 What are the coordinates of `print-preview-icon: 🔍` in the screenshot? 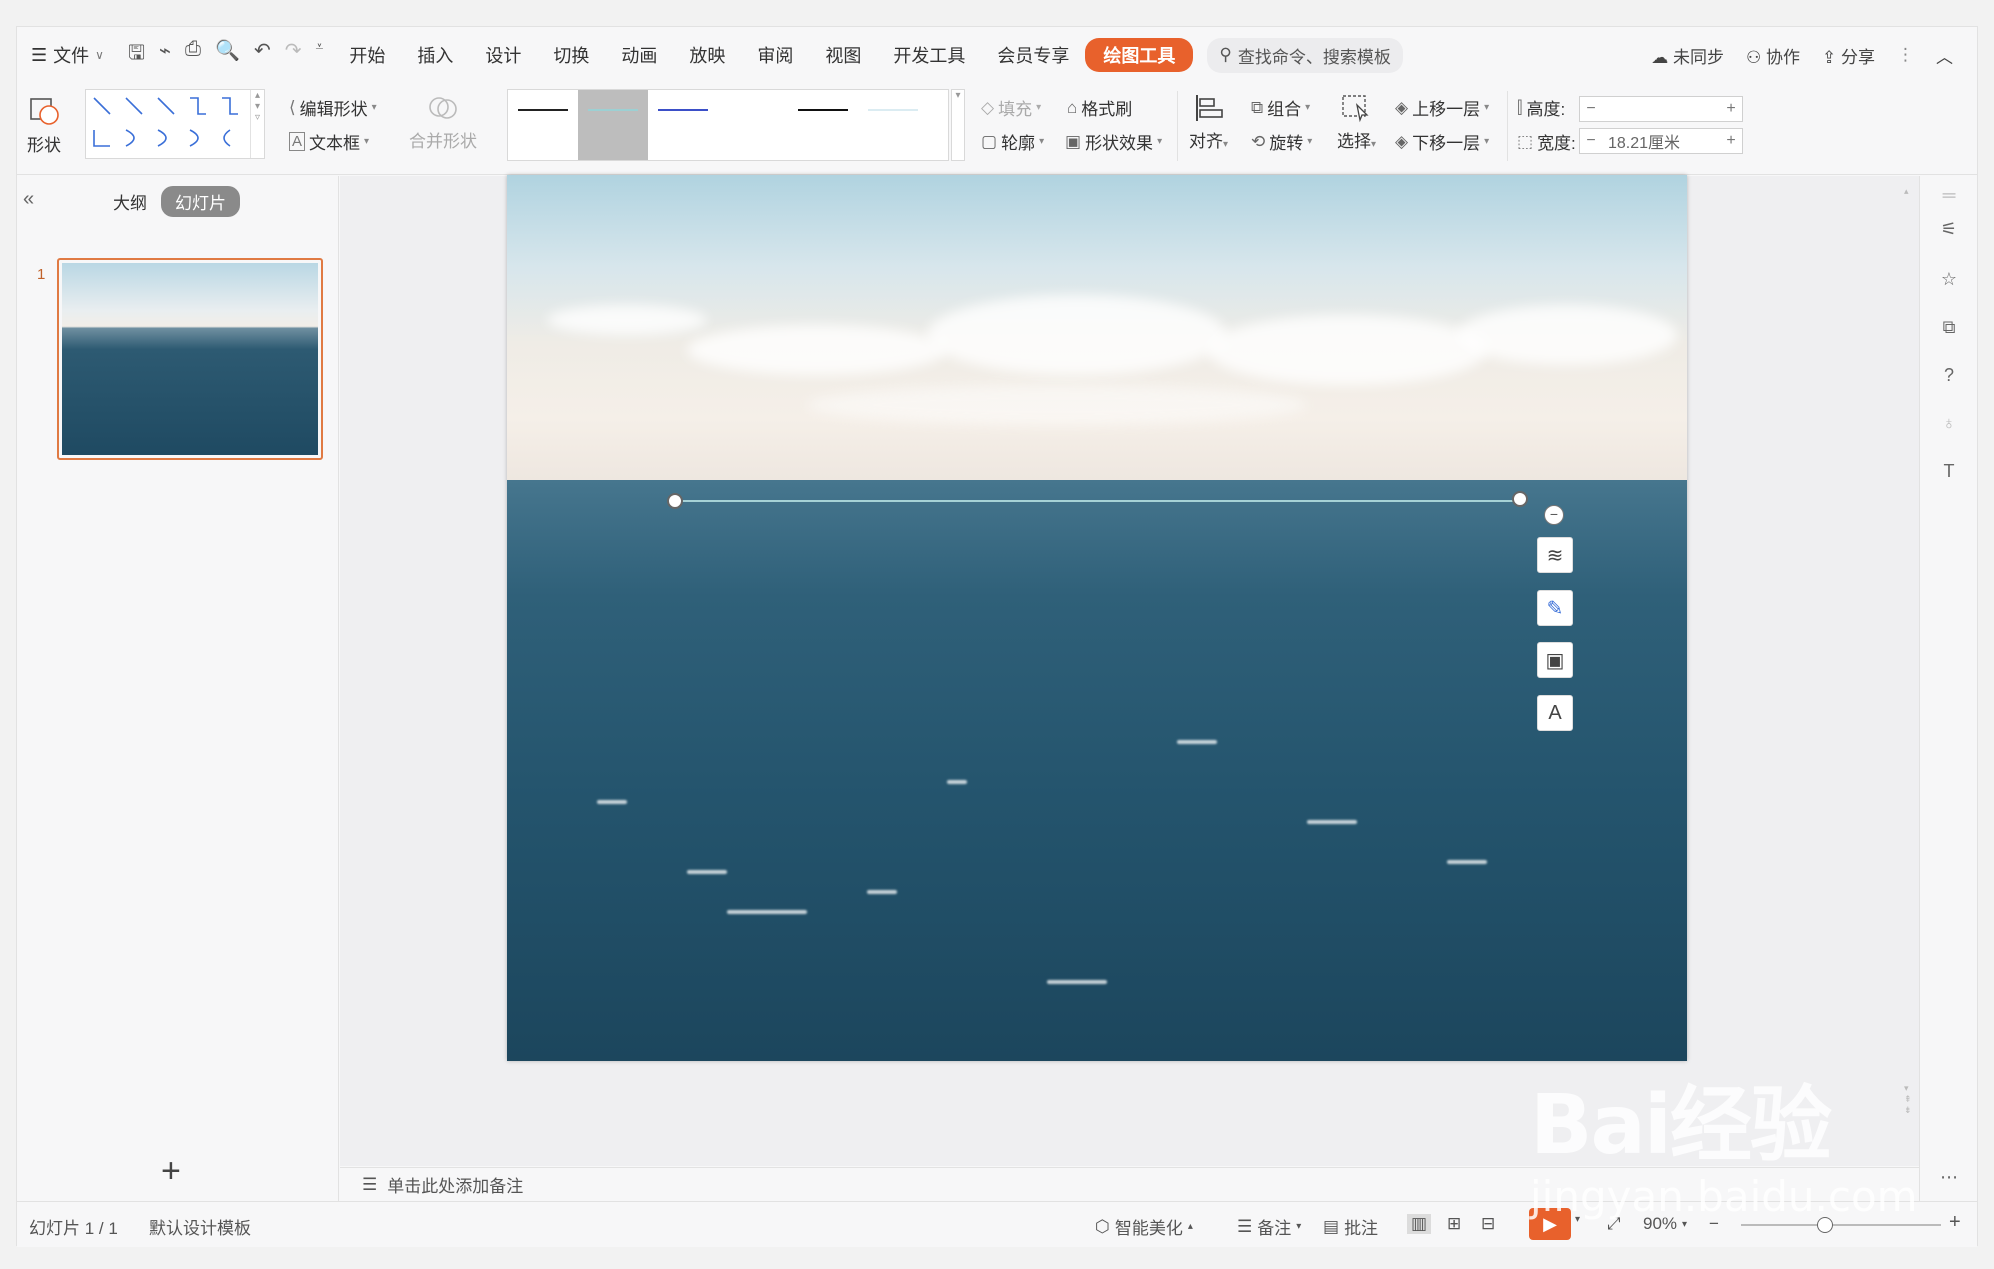 It's located at (227, 55).